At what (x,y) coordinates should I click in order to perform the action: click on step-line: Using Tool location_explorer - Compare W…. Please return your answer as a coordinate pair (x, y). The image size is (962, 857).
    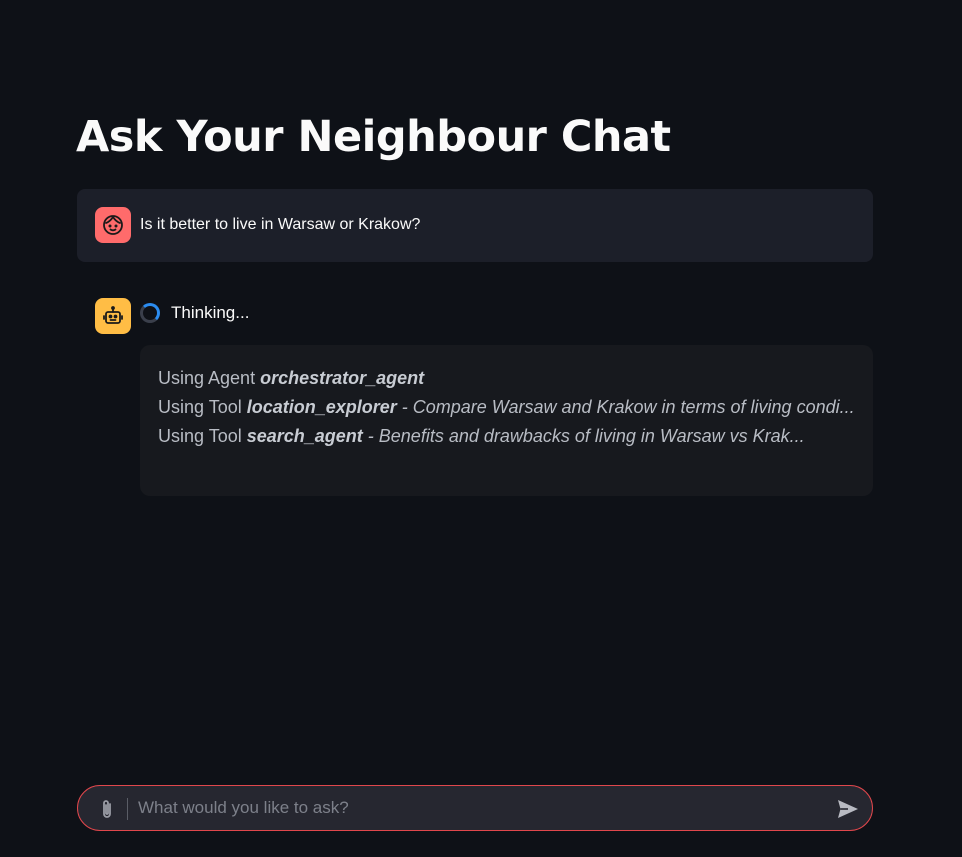
    Looking at the image, I should click on (506, 407).